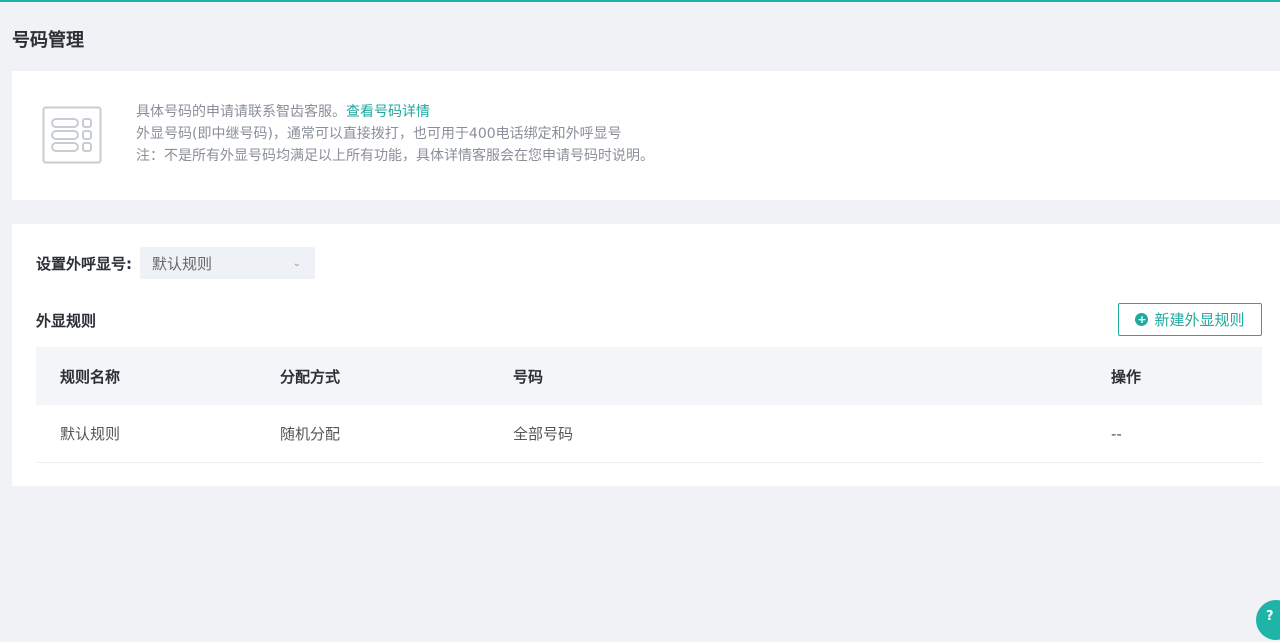 The width and height of the screenshot is (1280, 642). Describe the element at coordinates (640, 1) in the screenshot. I see `top-accent-line` at that location.